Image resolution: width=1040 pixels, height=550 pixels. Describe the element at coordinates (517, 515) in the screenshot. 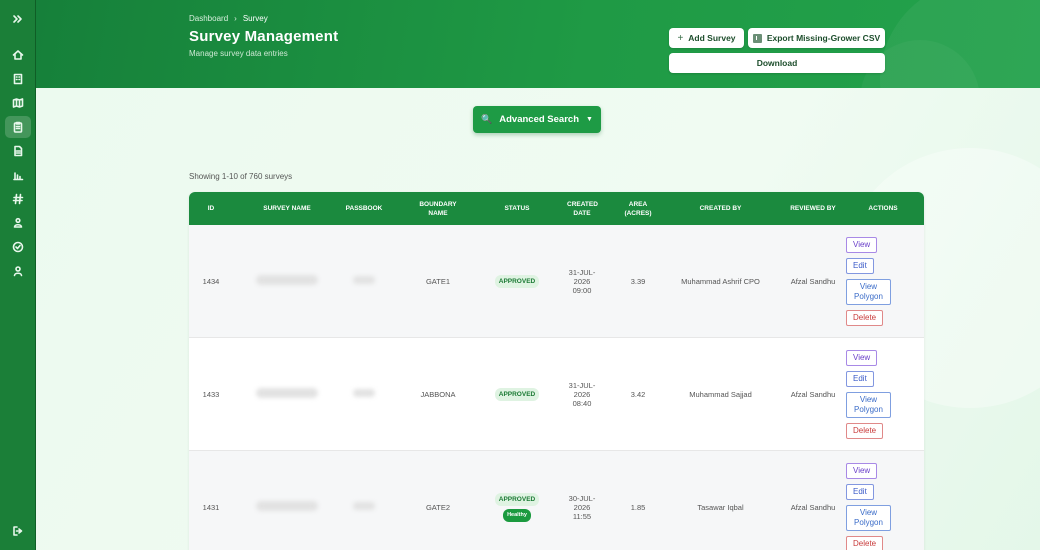

I see `health-badge: Healthy` at that location.